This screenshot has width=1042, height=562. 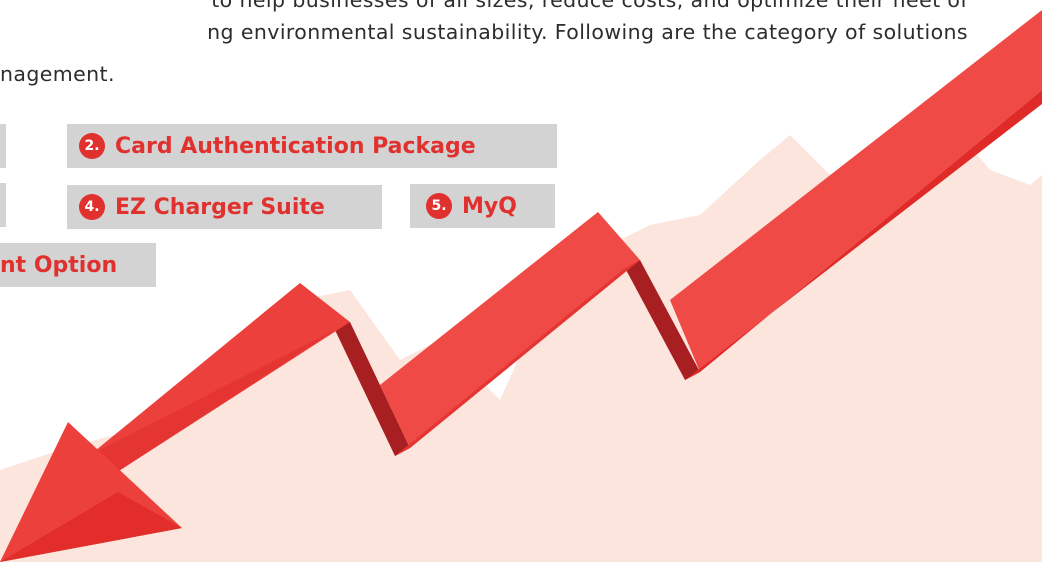 I want to click on option-label: EZ Charger Suite, so click(x=220, y=207).